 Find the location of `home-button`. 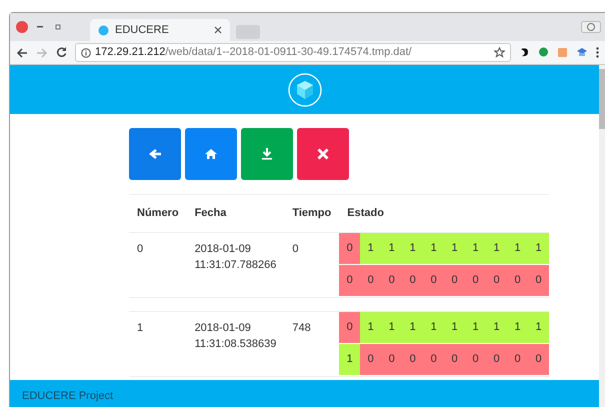

home-button is located at coordinates (211, 154).